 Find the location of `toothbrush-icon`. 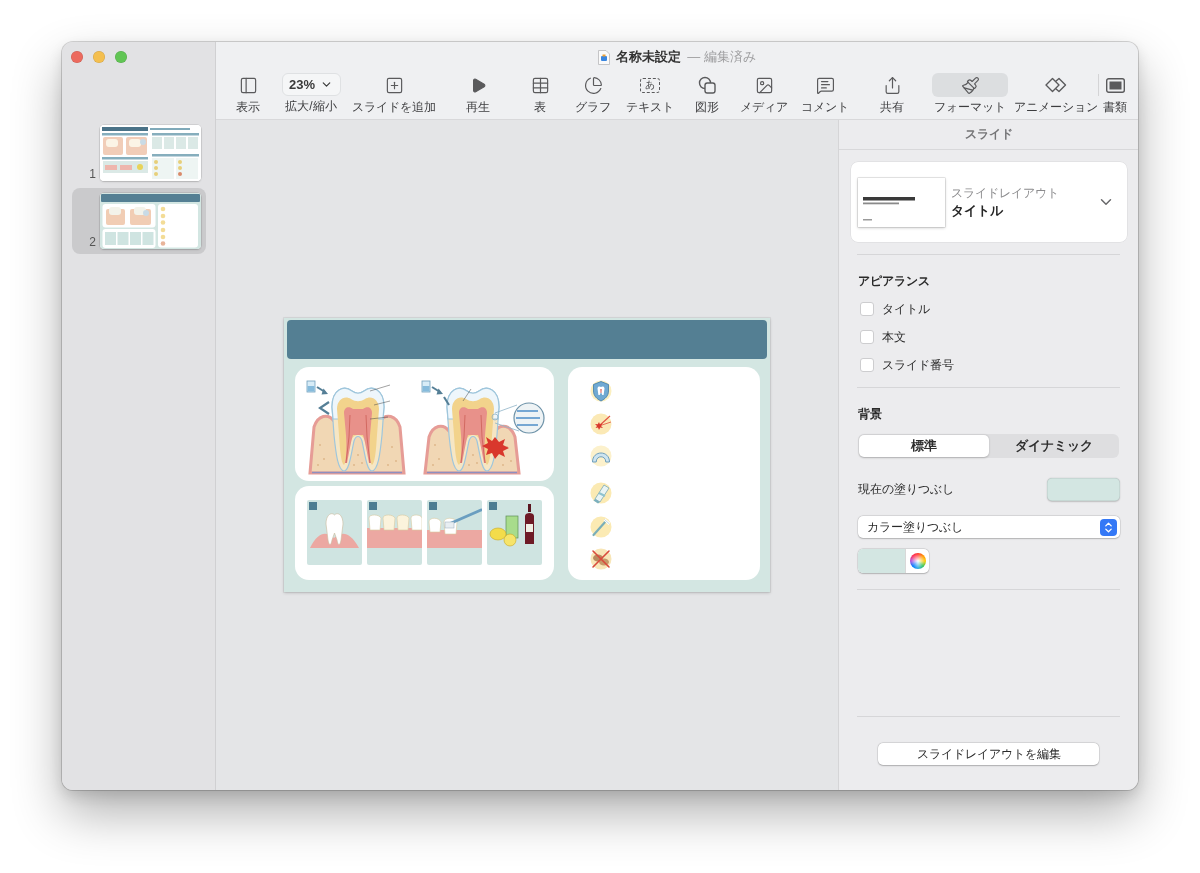

toothbrush-icon is located at coordinates (601, 527).